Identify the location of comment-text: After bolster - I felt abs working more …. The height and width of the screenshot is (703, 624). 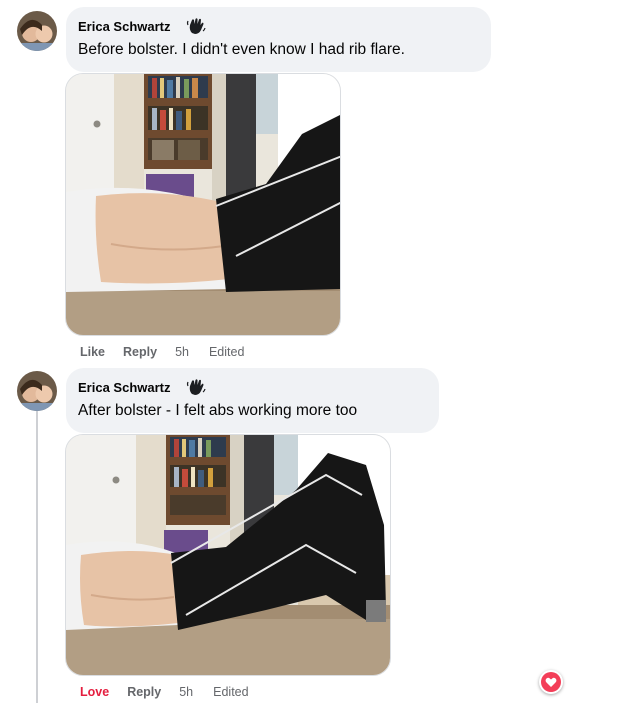
(218, 410).